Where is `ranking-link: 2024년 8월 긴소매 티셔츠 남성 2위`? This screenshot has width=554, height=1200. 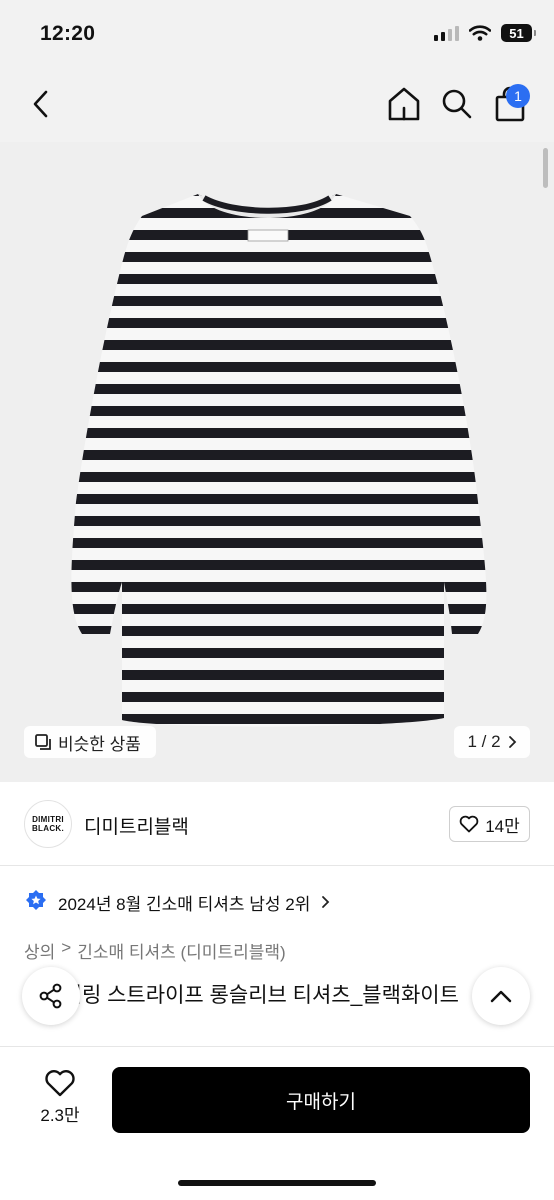
ranking-link: 2024년 8월 긴소매 티셔츠 남성 2위 is located at coordinates (177, 902).